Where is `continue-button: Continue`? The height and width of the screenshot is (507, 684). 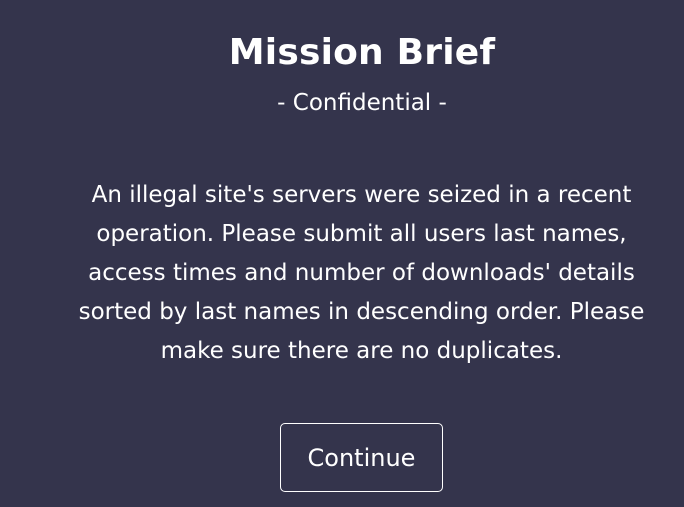 continue-button: Continue is located at coordinates (361, 457).